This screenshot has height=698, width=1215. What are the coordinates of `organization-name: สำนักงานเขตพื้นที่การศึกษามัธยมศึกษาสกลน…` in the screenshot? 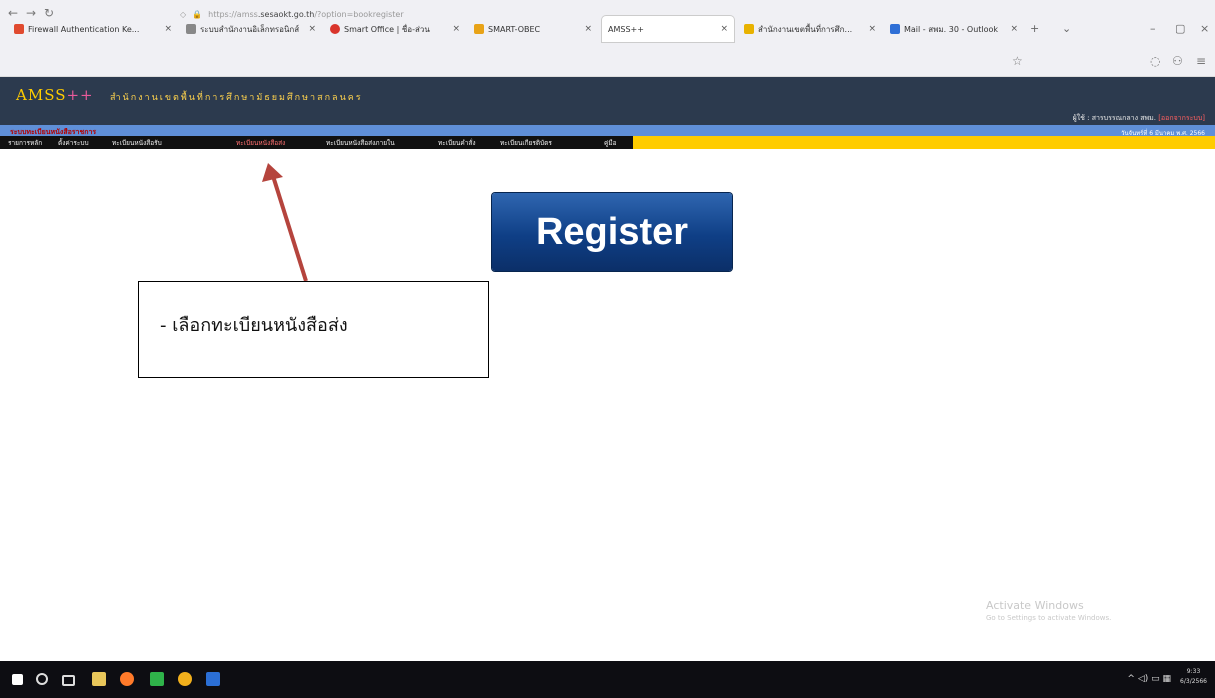 It's located at (236, 98).